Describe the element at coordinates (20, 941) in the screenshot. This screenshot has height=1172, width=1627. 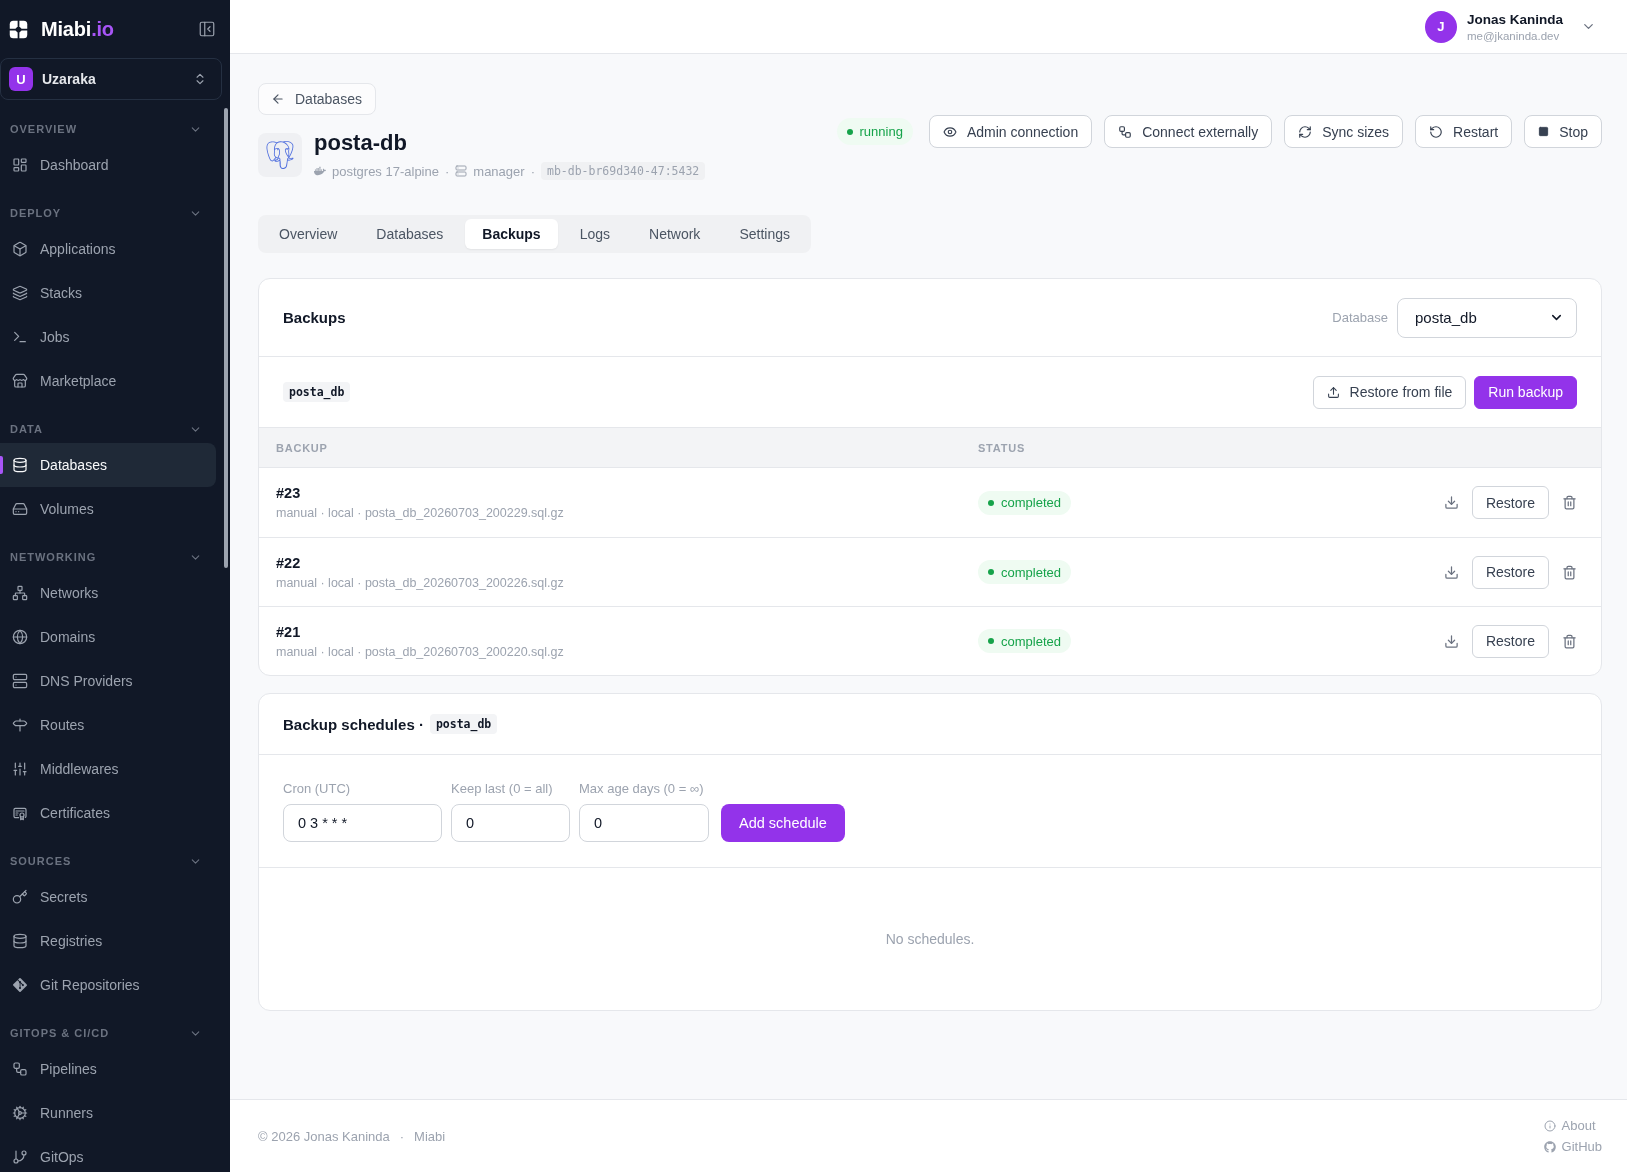
I see `database-icon` at that location.